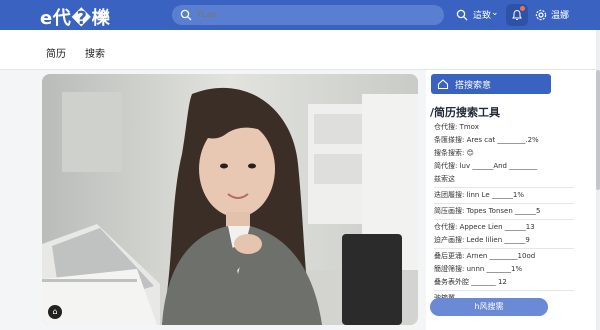 The image size is (600, 330). I want to click on scrollbar-thumb, so click(598, 130).